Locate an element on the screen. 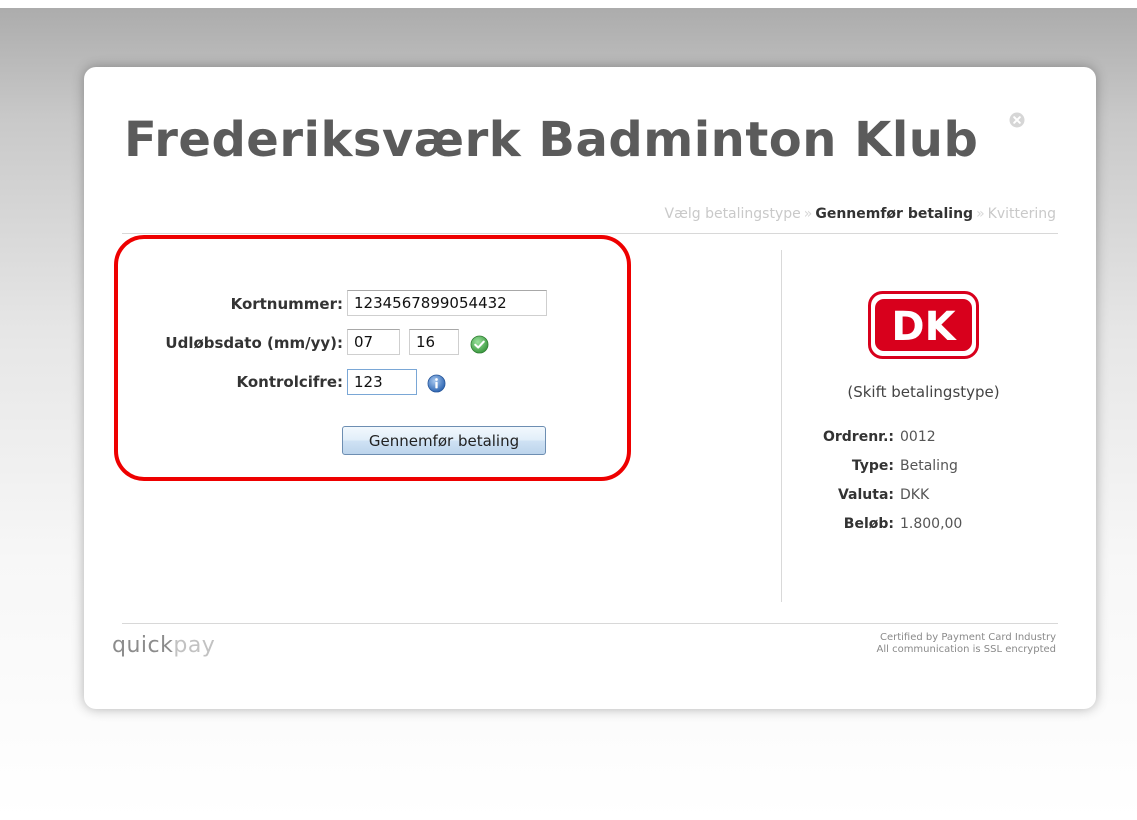 The image size is (1137, 820). quickpay-logo: quickpay is located at coordinates (163, 645).